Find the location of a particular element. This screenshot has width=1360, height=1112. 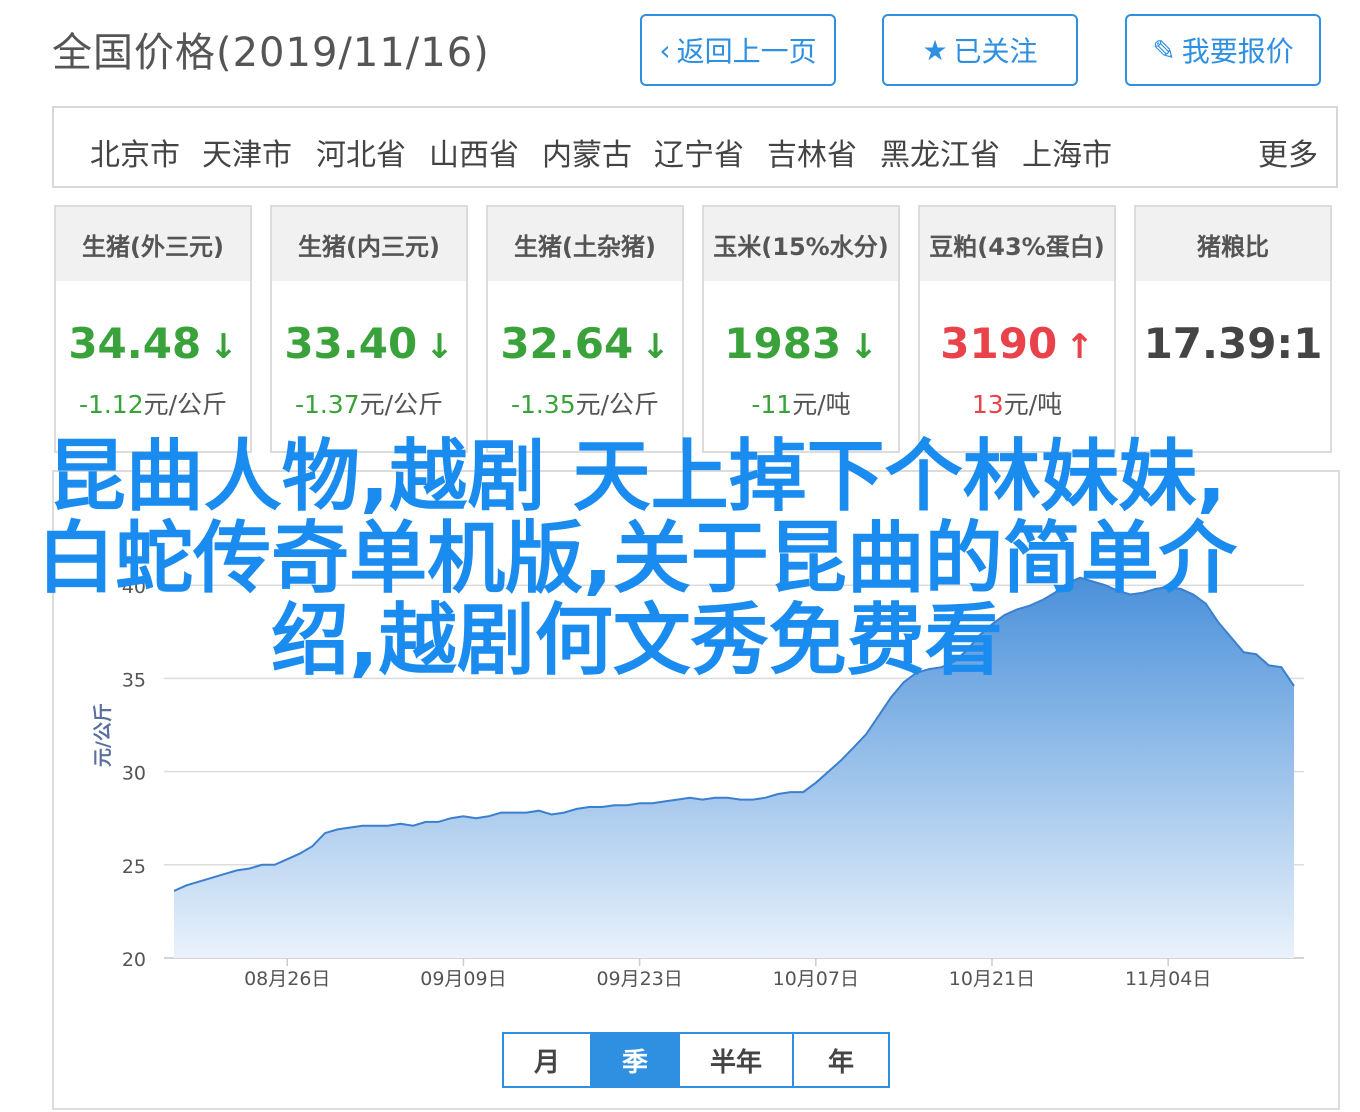

card-title: 猪粮比 is located at coordinates (1233, 244).